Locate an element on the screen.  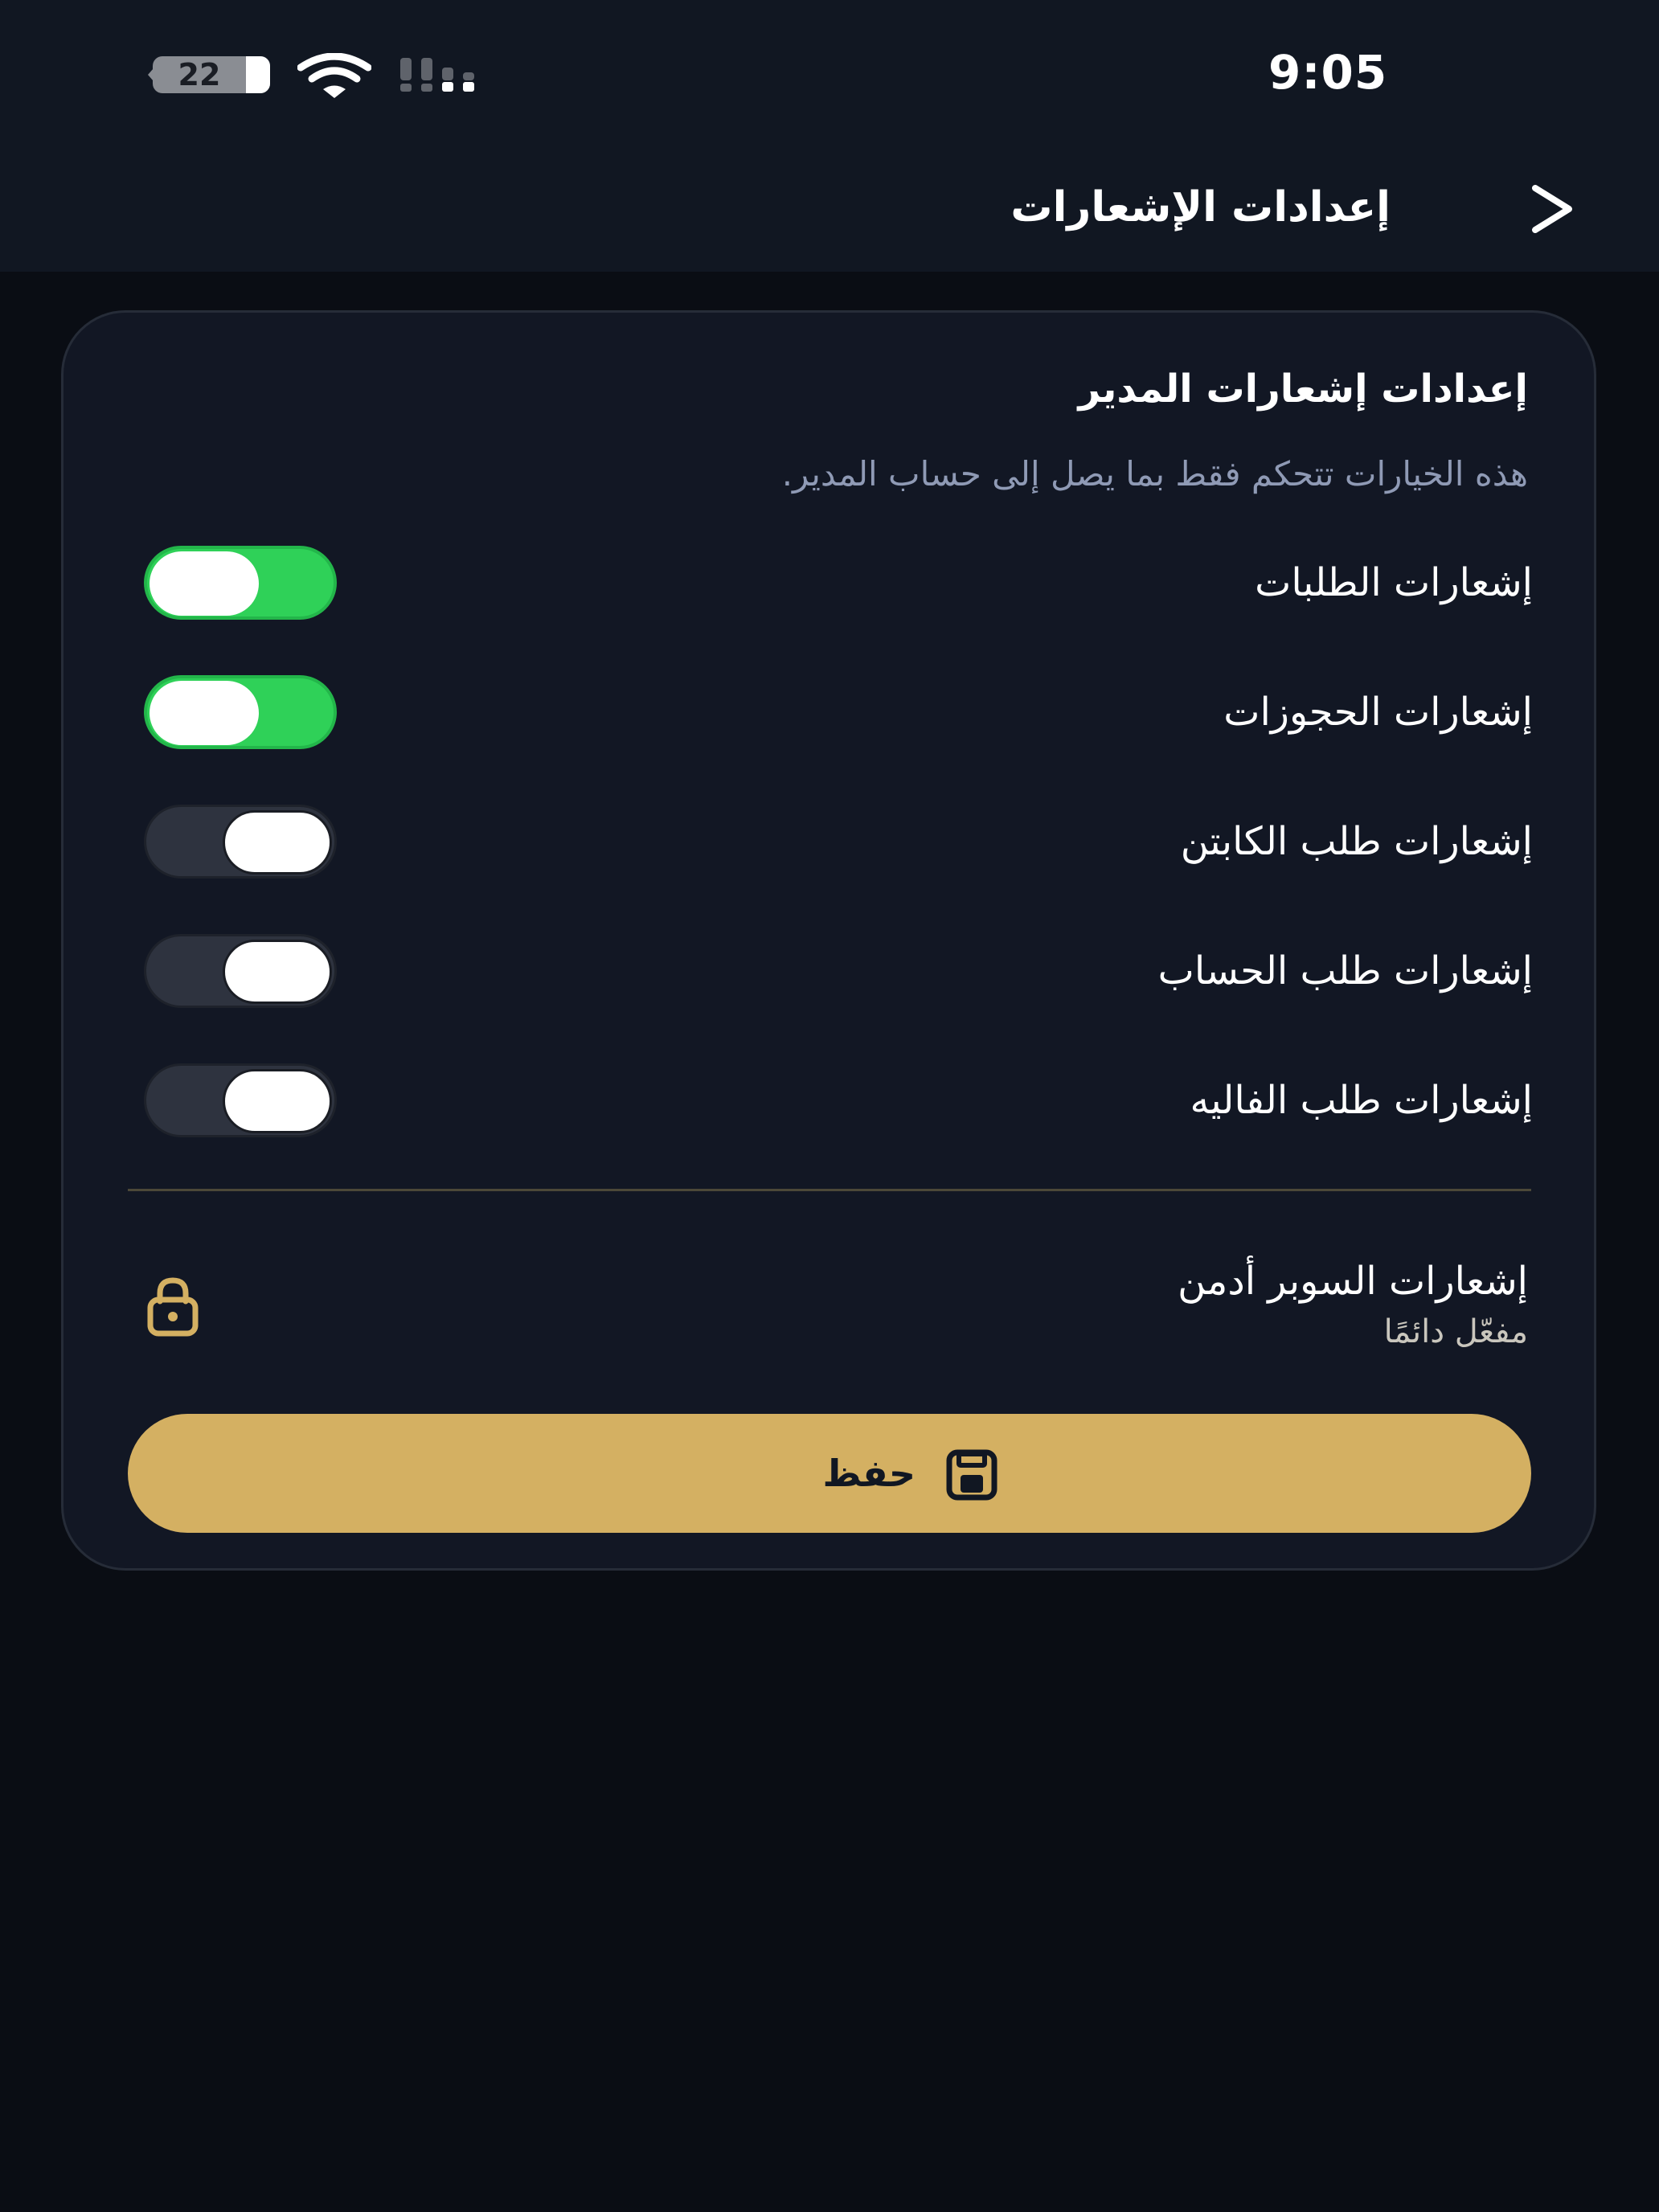
toggle-row-valet: إشعارات طلب الفاليه is located at coordinates (839, 1100).